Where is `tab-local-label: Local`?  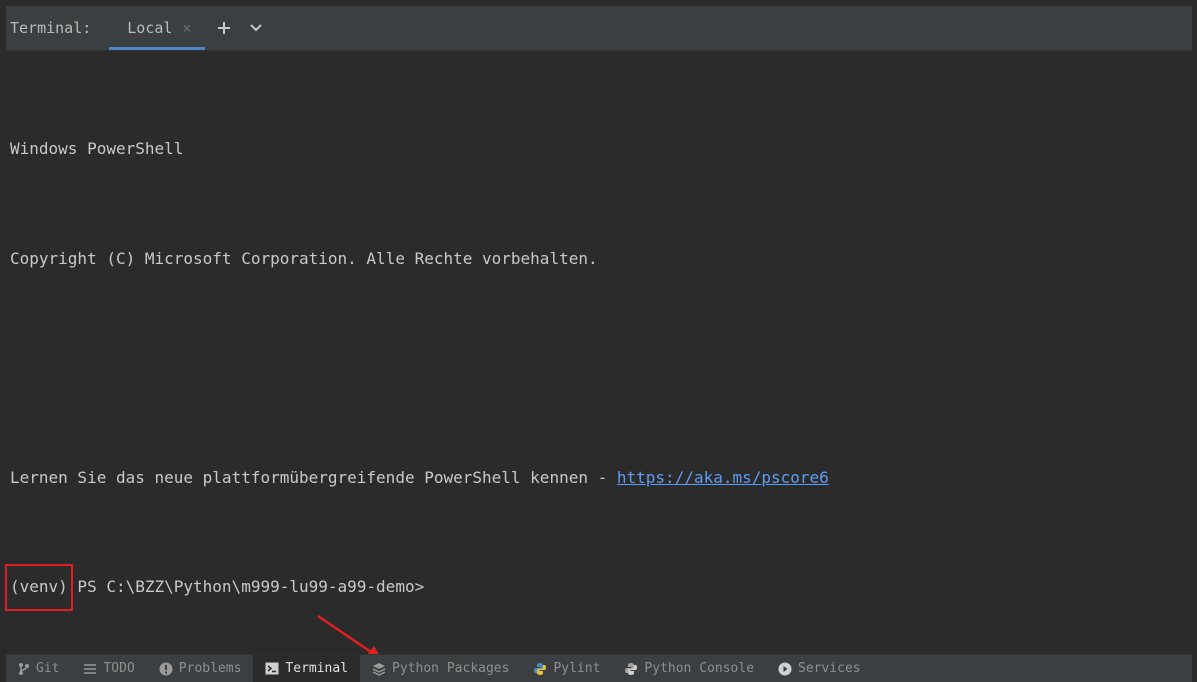
tab-local-label: Local is located at coordinates (150, 28).